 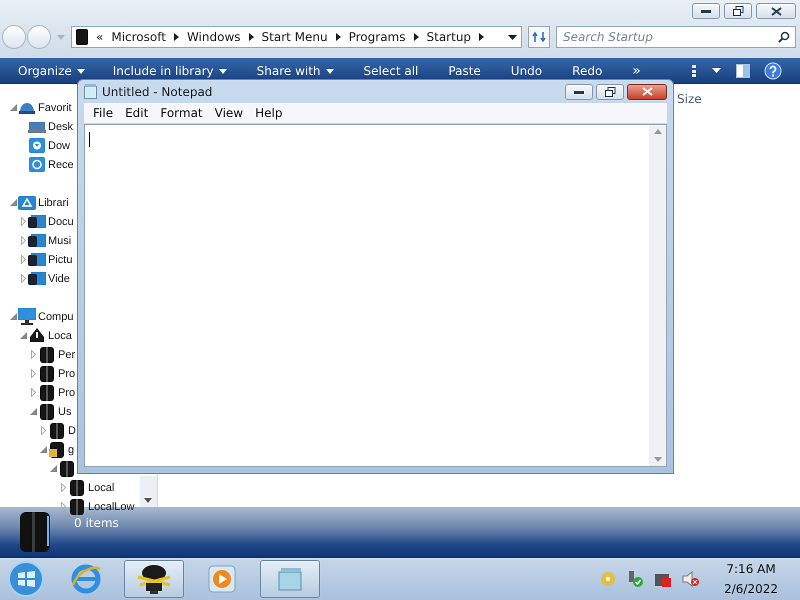 I want to click on column-header: Size, so click(x=689, y=99).